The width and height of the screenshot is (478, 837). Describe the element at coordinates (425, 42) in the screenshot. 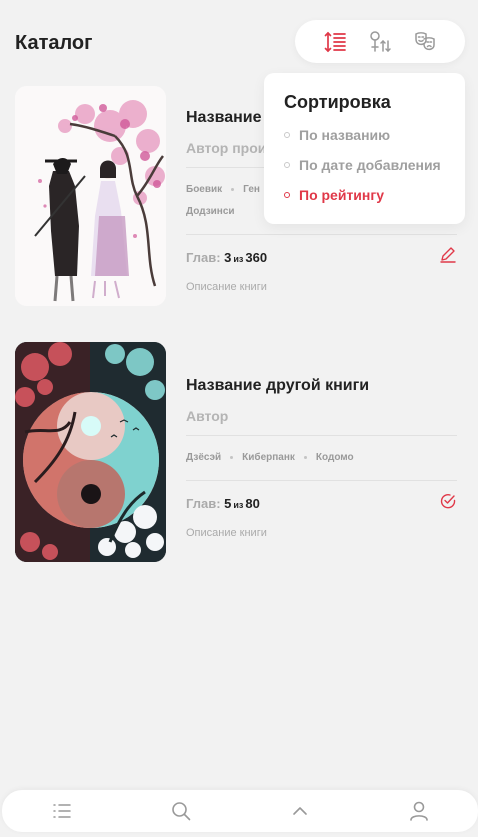

I see `genres-masks-icon` at that location.